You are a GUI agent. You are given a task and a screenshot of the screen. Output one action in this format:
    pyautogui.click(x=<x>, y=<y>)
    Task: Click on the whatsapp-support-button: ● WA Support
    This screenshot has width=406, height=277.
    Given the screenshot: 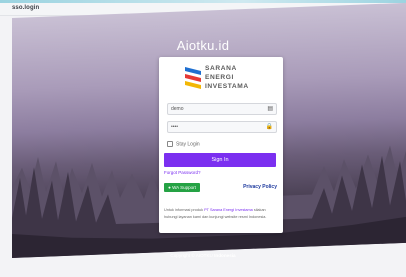 What is the action you would take?
    pyautogui.click(x=182, y=187)
    